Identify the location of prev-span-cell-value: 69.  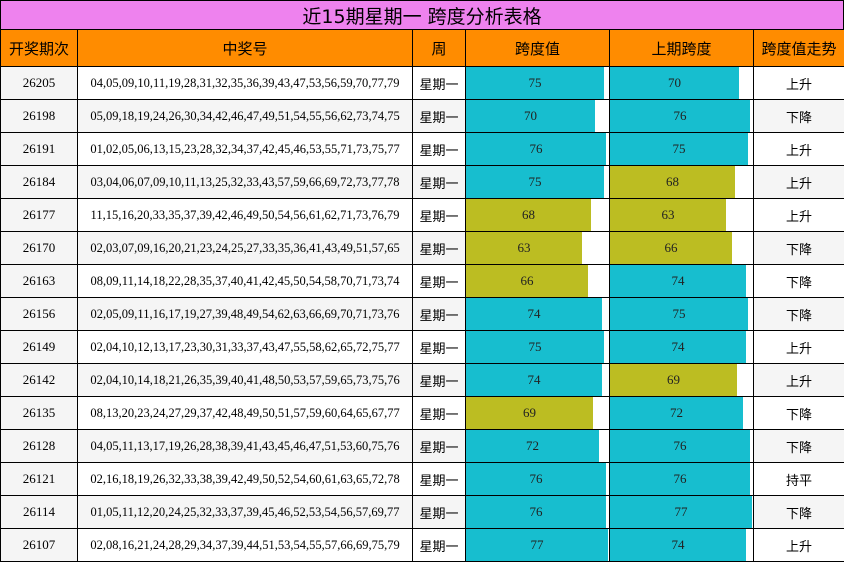
(673, 379).